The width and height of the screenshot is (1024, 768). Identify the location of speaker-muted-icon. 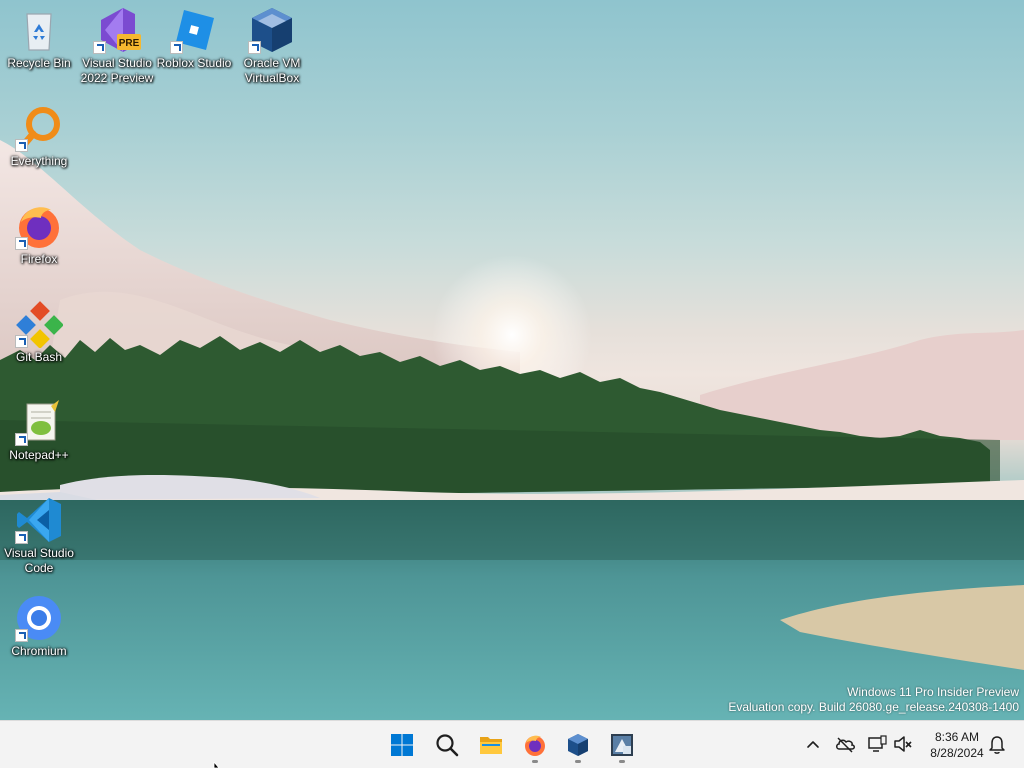
(903, 744).